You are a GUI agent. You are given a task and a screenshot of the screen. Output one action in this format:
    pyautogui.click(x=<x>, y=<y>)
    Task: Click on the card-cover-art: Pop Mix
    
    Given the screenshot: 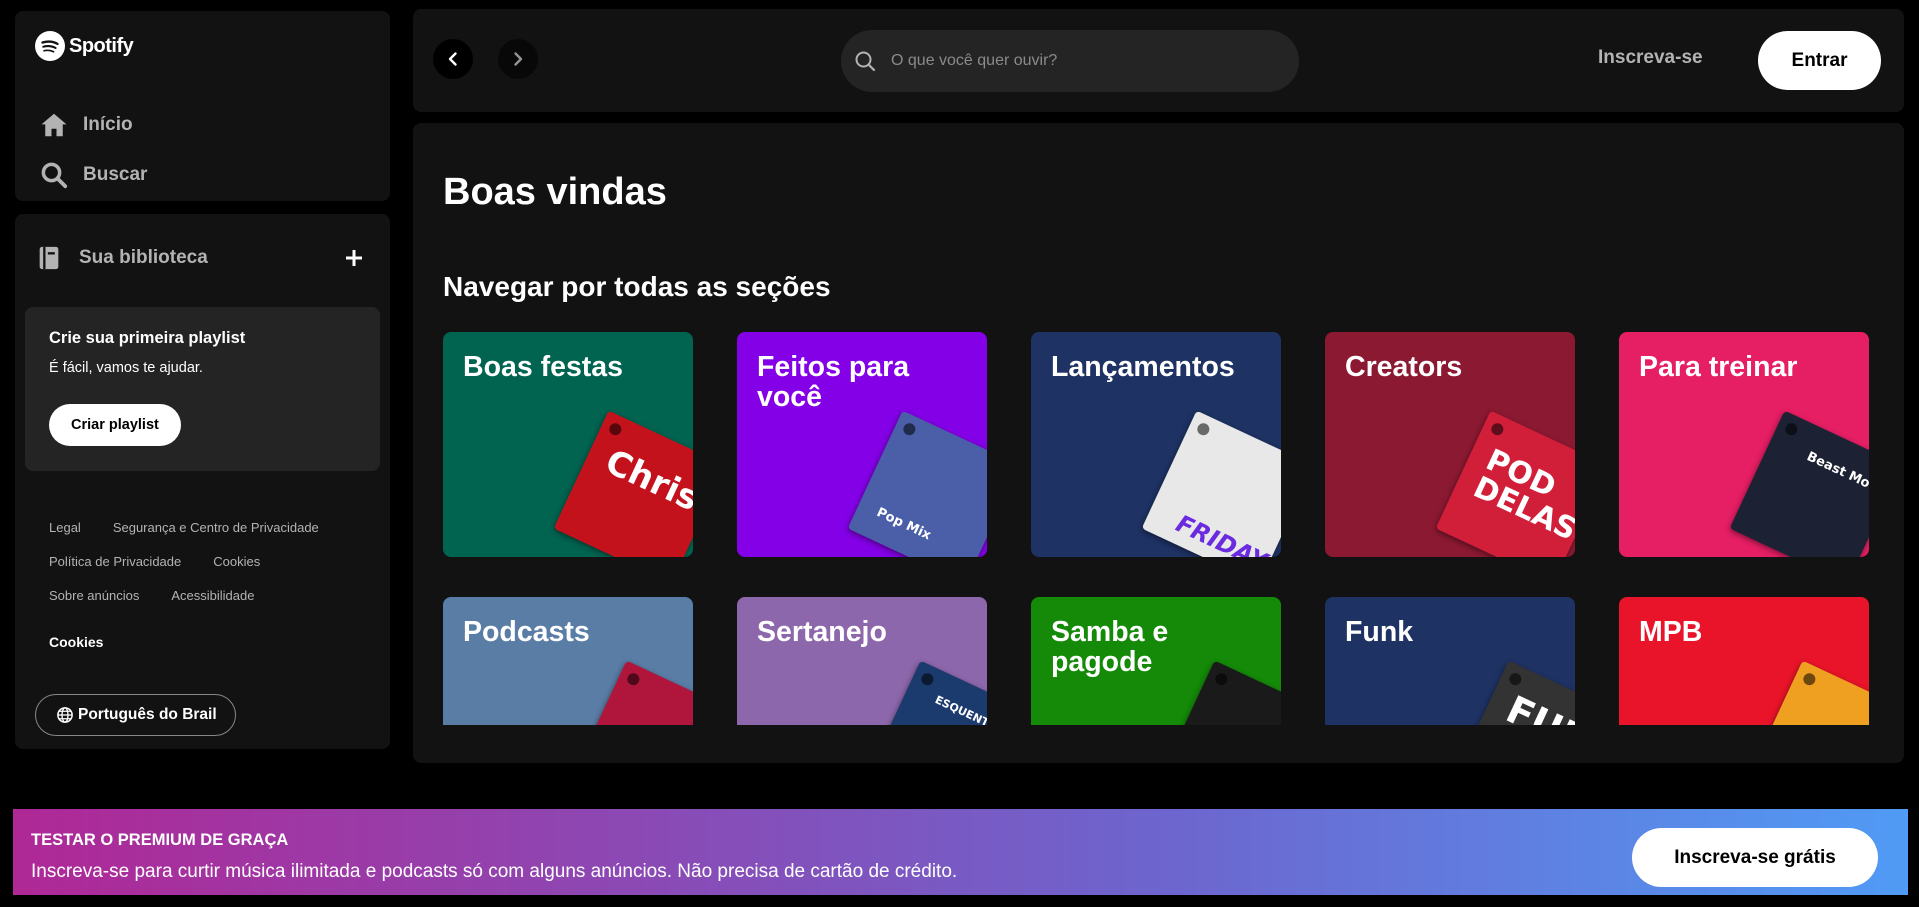 What is the action you would take?
    pyautogui.click(x=917, y=483)
    